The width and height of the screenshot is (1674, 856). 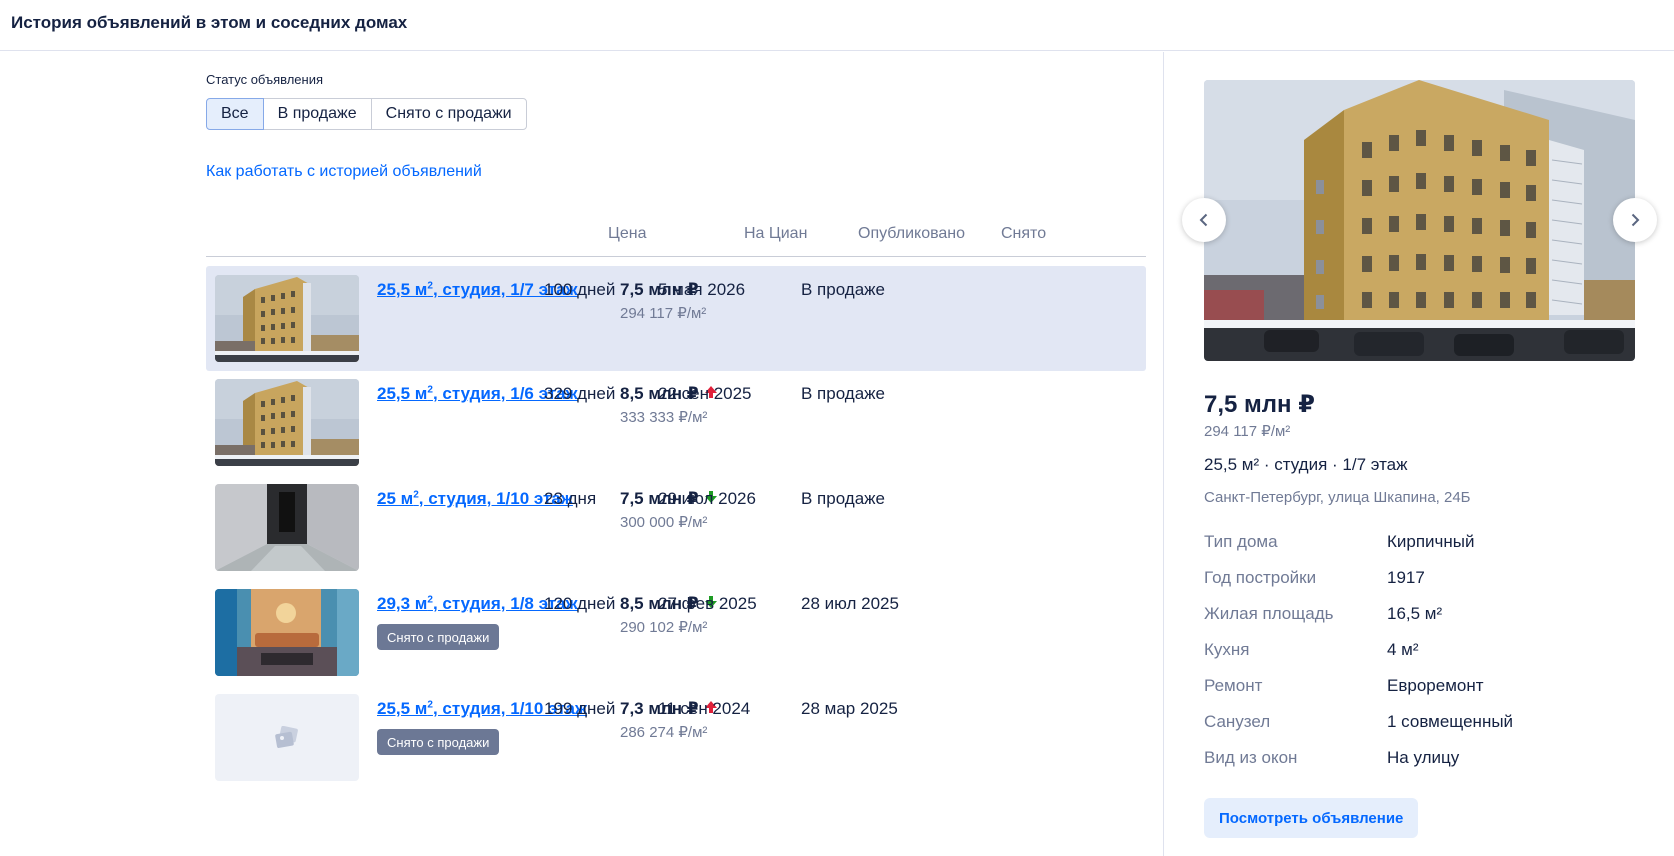 What do you see at coordinates (704, 708) in the screenshot?
I see `published-date: 11 сен 2024` at bounding box center [704, 708].